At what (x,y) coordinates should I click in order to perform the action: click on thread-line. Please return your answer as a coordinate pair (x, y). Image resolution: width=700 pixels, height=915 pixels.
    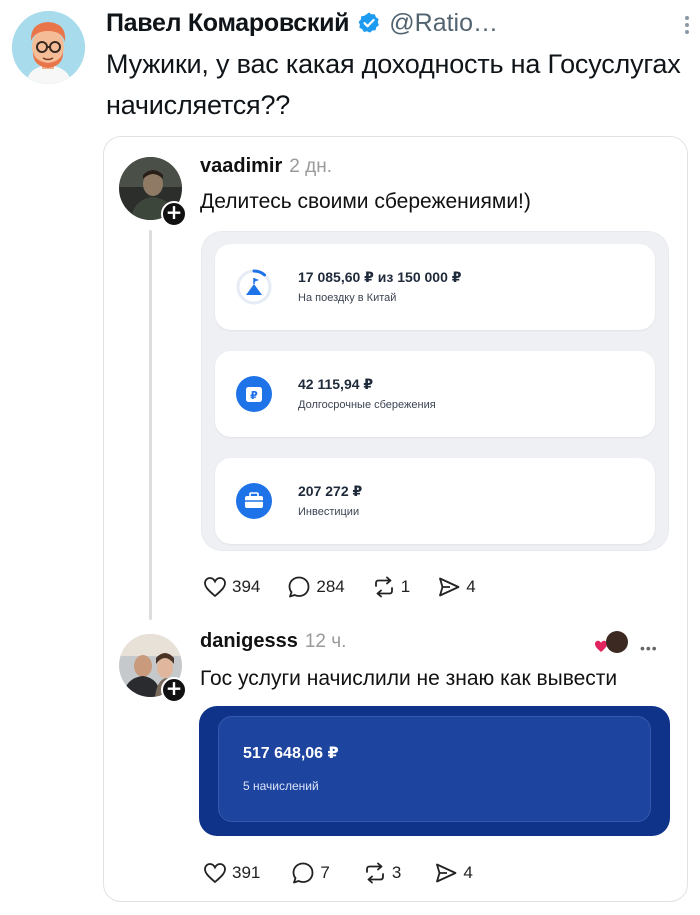
    Looking at the image, I should click on (150, 425).